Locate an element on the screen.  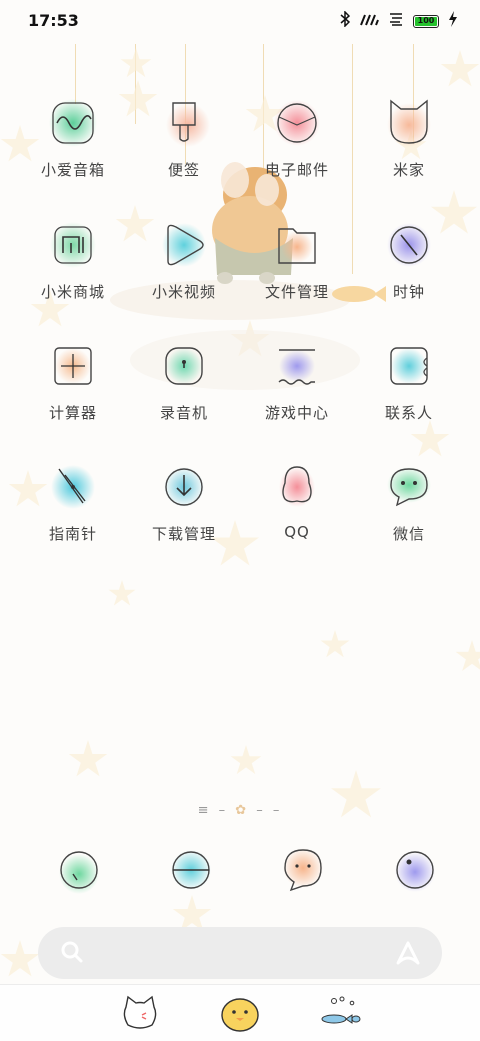
mijia-icon is located at coordinates (409, 123).